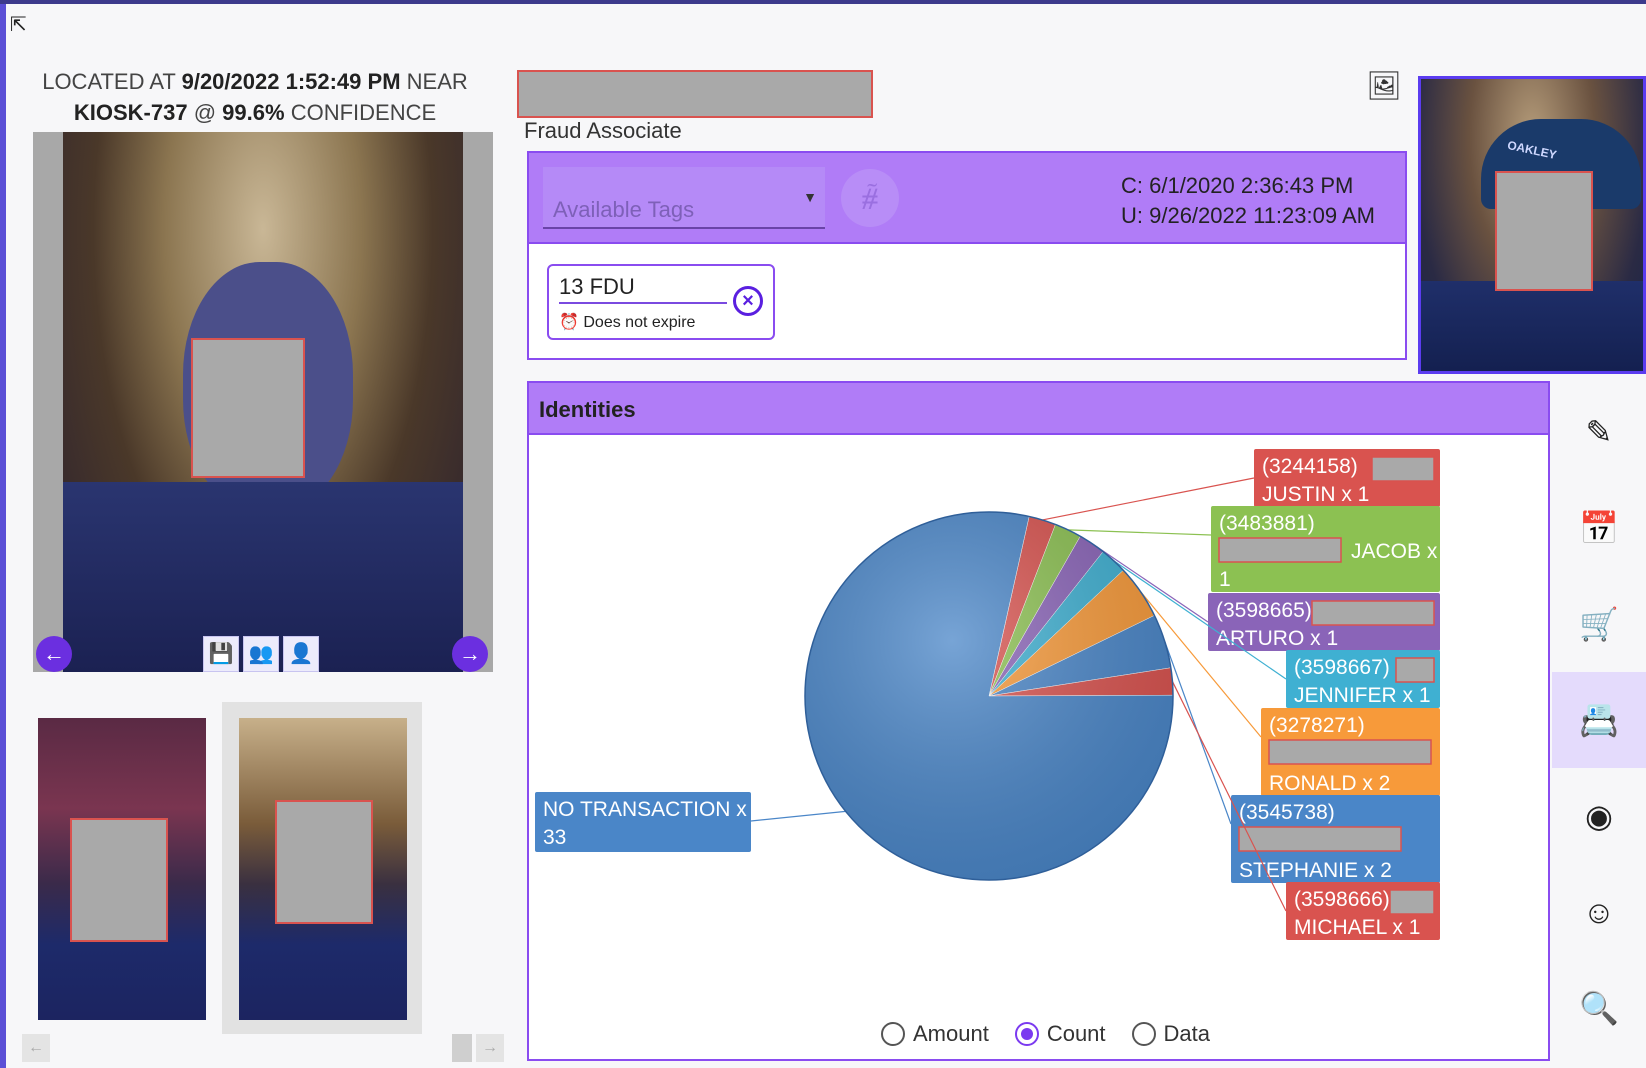 This screenshot has height=1068, width=1646. Describe the element at coordinates (3, 536) in the screenshot. I see `left-accent-bar` at that location.